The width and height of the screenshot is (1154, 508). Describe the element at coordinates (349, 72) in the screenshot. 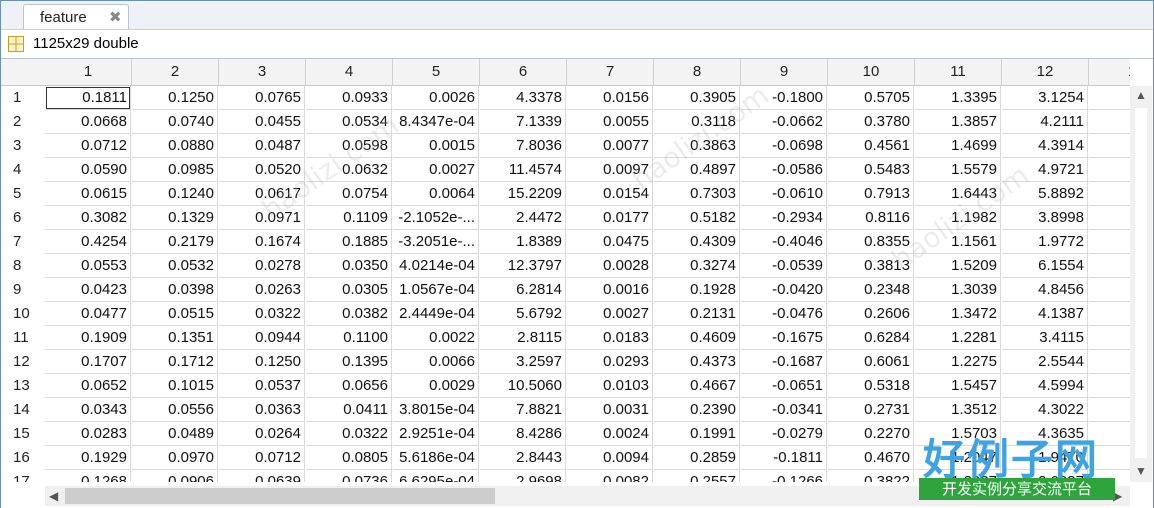

I see `column-header: 4` at that location.